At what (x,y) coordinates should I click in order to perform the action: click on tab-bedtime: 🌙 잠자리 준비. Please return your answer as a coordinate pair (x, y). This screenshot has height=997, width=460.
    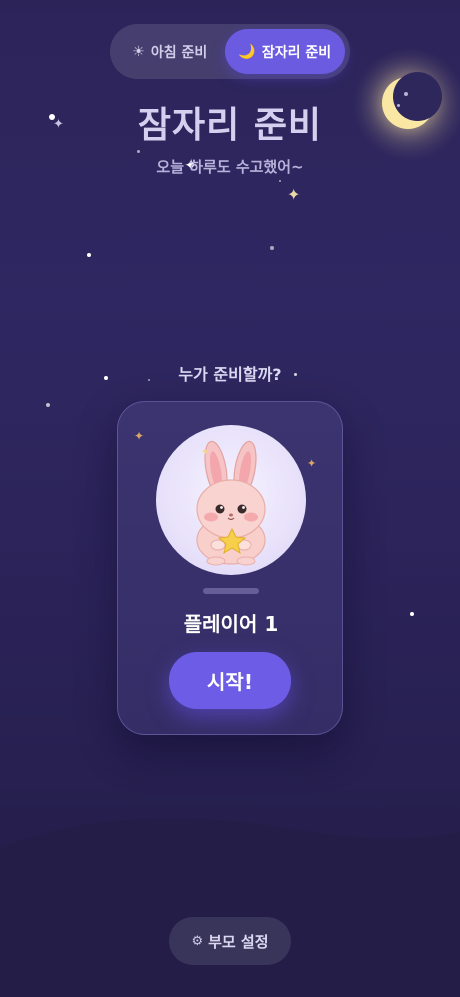
    Looking at the image, I should click on (284, 51).